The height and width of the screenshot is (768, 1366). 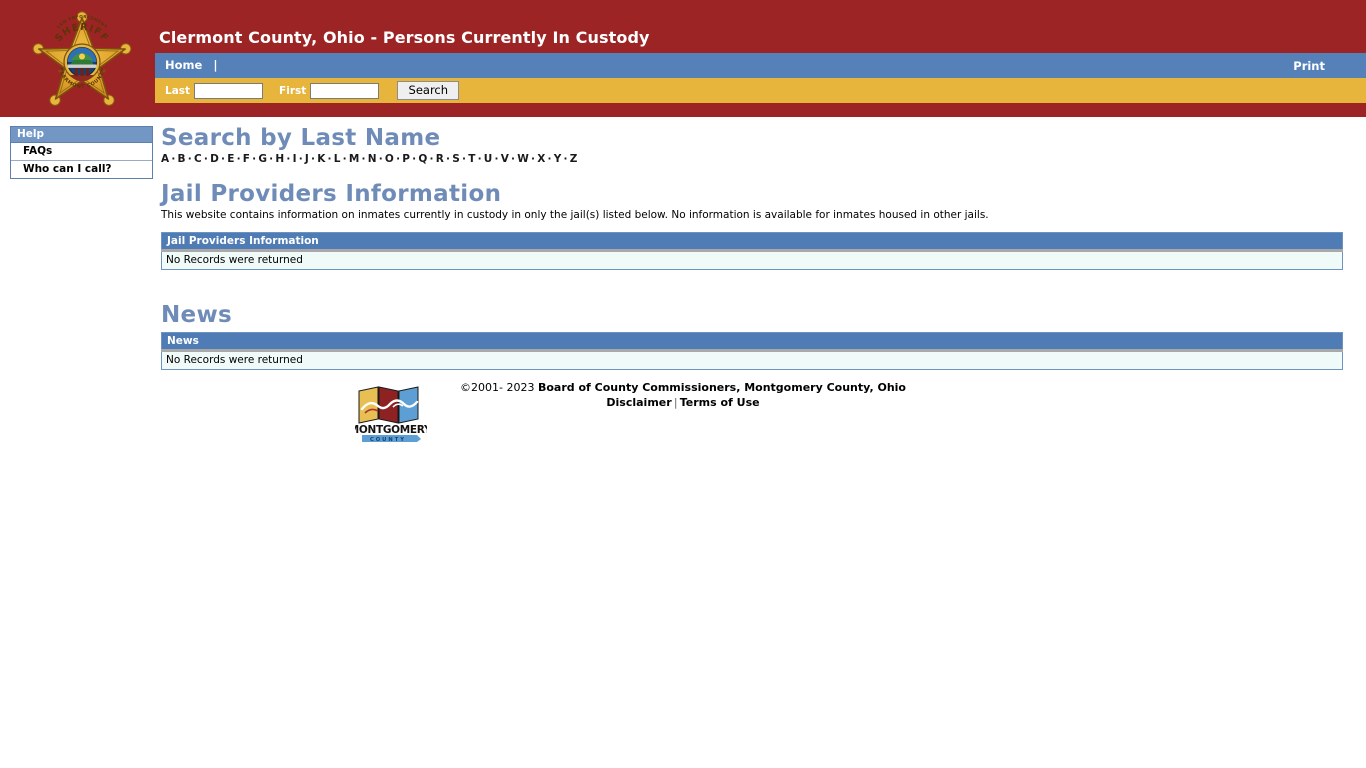 What do you see at coordinates (497, 387) in the screenshot?
I see `copyright-years: ©2001- 2023` at bounding box center [497, 387].